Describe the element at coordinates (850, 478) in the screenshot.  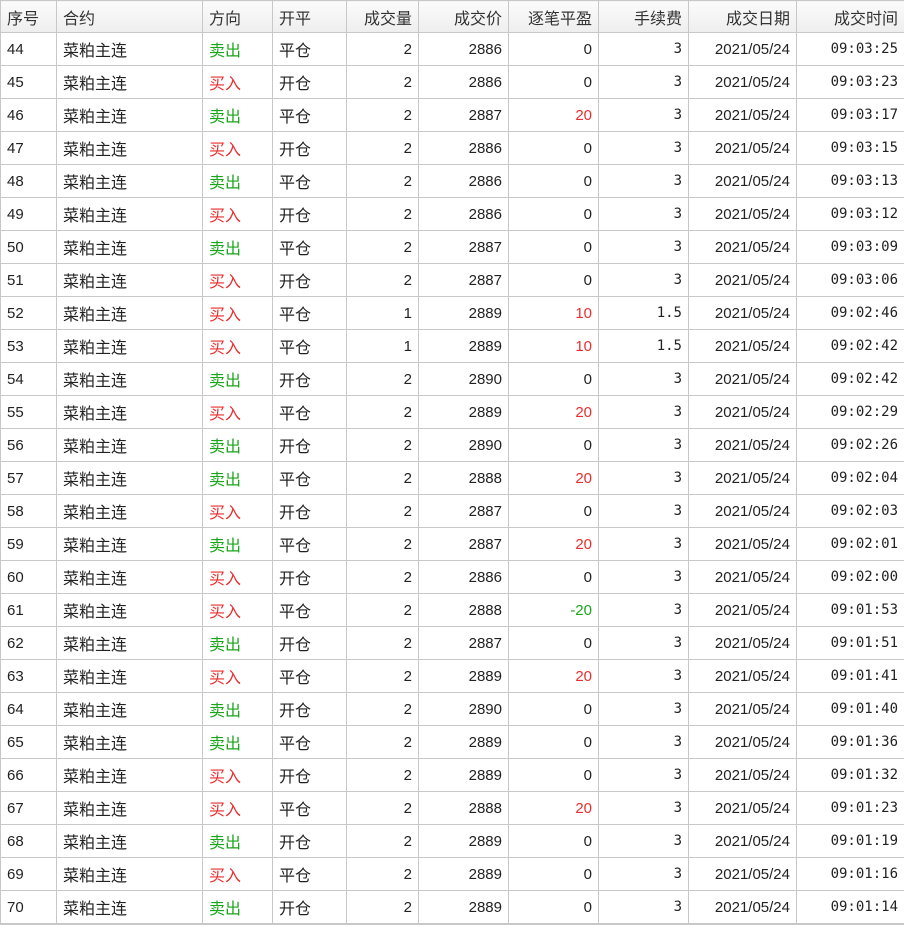
I see `cell-time: 09:02:04` at that location.